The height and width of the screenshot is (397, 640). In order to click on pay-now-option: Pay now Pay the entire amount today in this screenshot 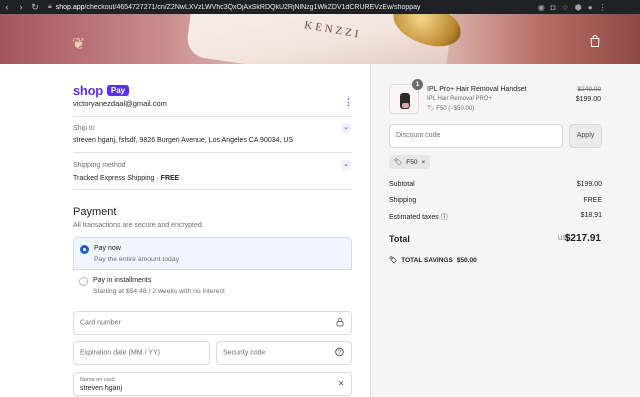, I will do `click(212, 253)`.